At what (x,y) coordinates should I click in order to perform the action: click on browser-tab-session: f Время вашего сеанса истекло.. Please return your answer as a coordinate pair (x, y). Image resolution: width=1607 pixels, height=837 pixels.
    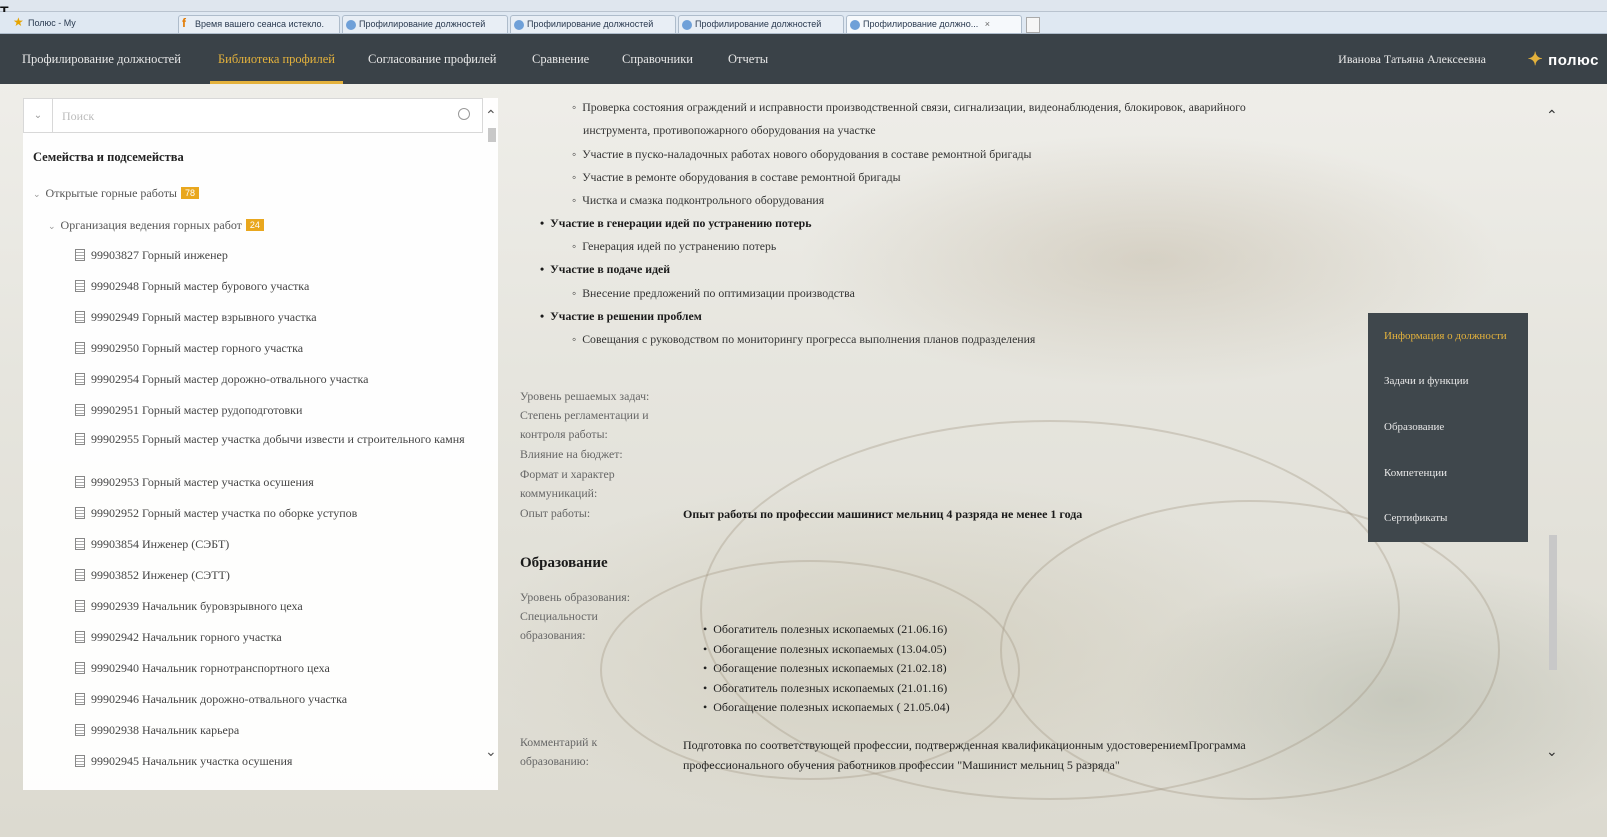
    Looking at the image, I should click on (259, 24).